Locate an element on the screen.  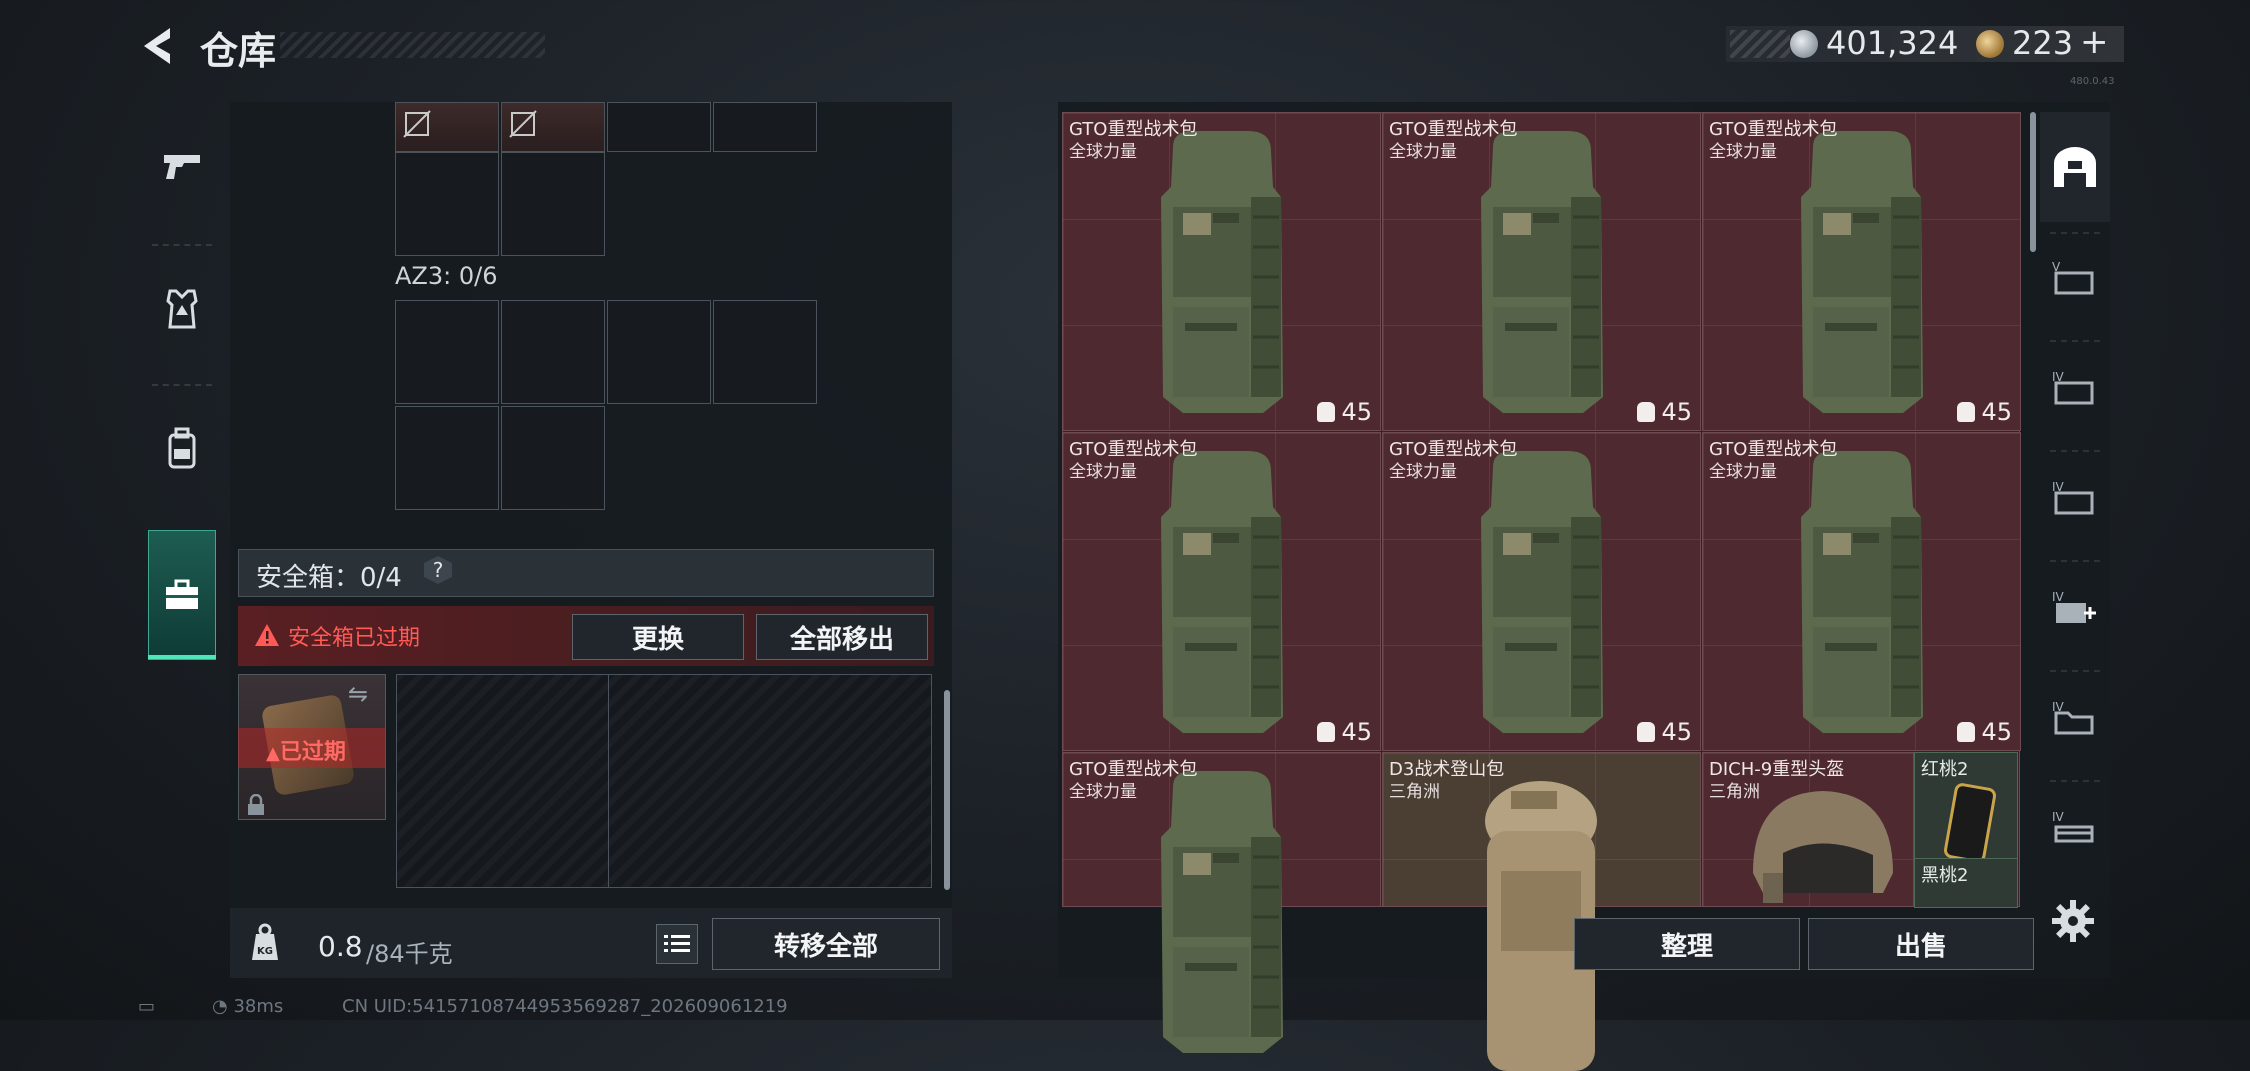
tab-armor is located at coordinates (182, 309).